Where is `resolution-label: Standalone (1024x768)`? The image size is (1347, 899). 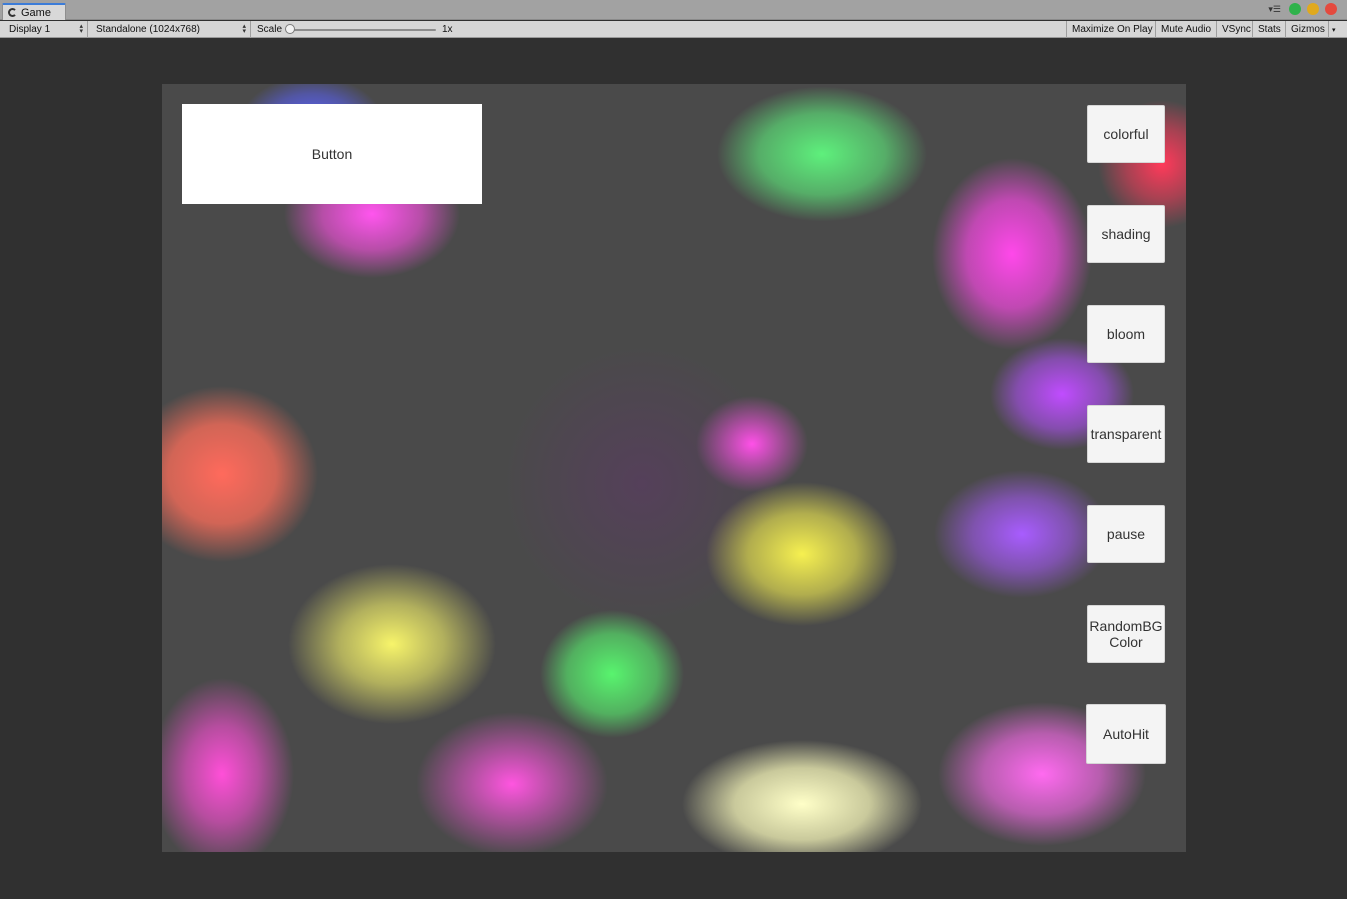 resolution-label: Standalone (1024x768) is located at coordinates (148, 29).